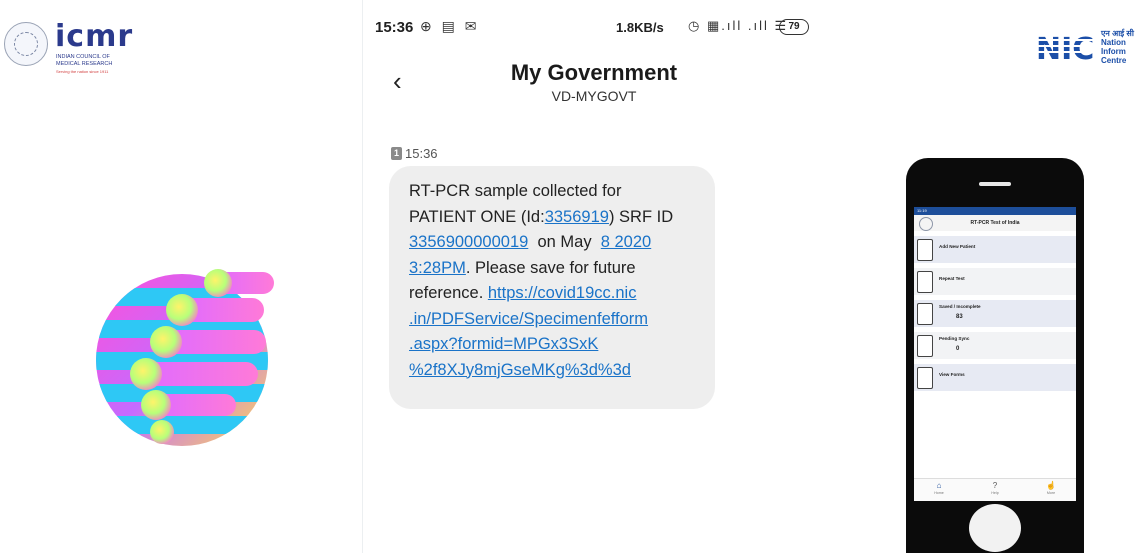 This screenshot has width=1145, height=553. Describe the element at coordinates (421, 153) in the screenshot. I see `message-timestamp: 15:36` at that location.